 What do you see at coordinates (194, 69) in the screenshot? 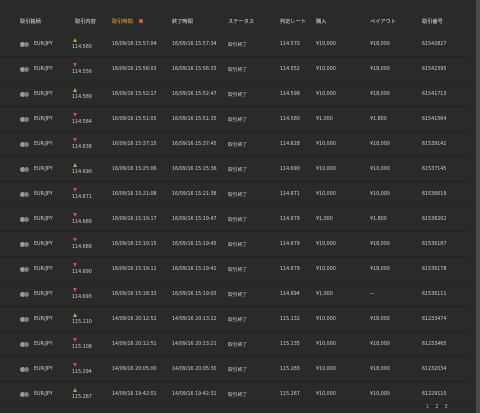
I see `end-time: 16/09/16 15:56:33` at bounding box center [194, 69].